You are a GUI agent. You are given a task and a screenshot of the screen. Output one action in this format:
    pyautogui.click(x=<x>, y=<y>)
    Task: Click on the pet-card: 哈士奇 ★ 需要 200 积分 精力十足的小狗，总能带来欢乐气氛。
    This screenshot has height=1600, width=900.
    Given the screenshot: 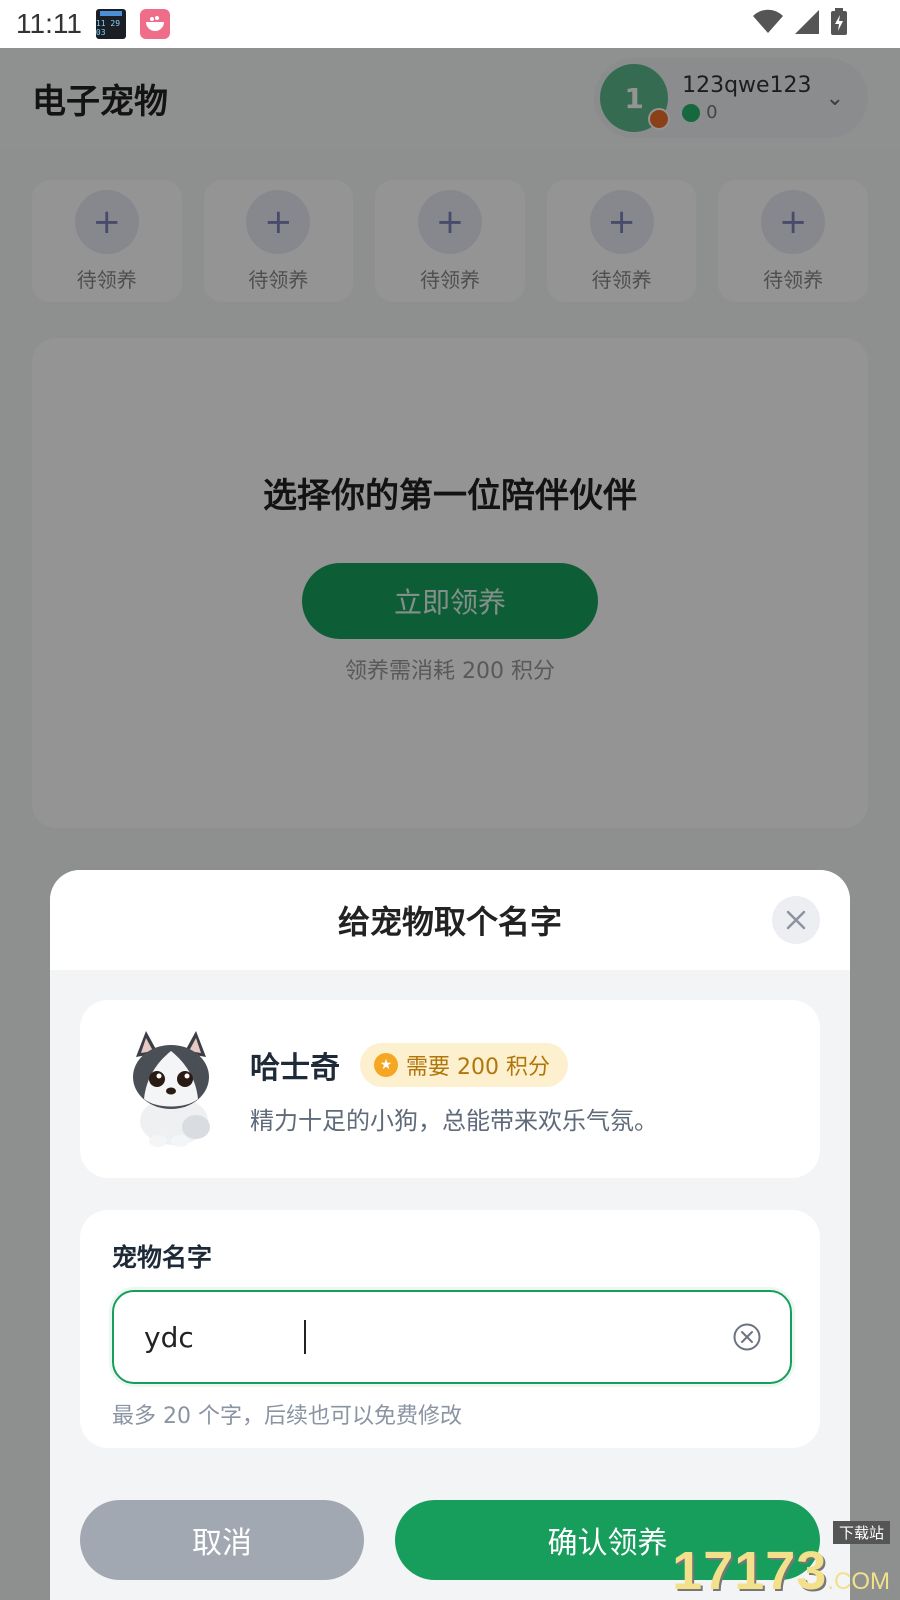 What is the action you would take?
    pyautogui.click(x=450, y=1089)
    